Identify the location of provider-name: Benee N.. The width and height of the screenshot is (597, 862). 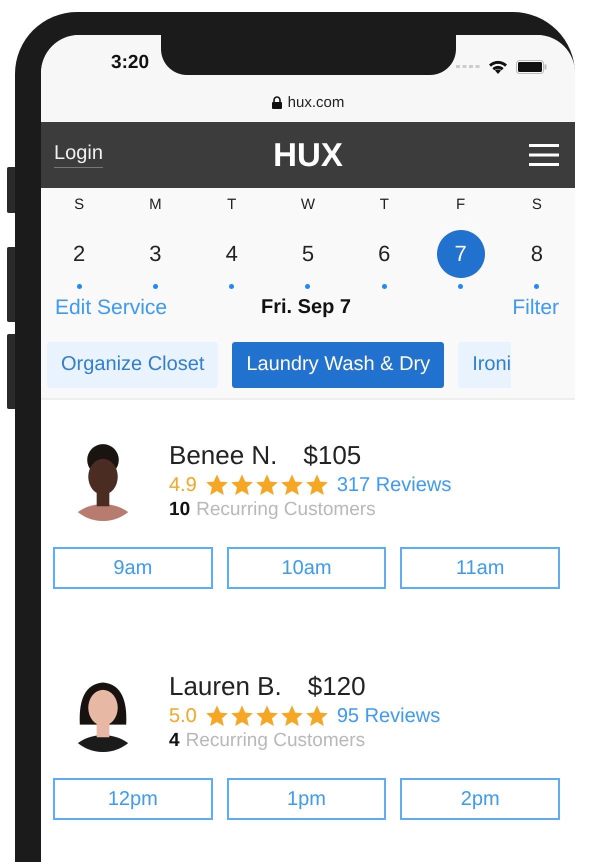
(223, 455).